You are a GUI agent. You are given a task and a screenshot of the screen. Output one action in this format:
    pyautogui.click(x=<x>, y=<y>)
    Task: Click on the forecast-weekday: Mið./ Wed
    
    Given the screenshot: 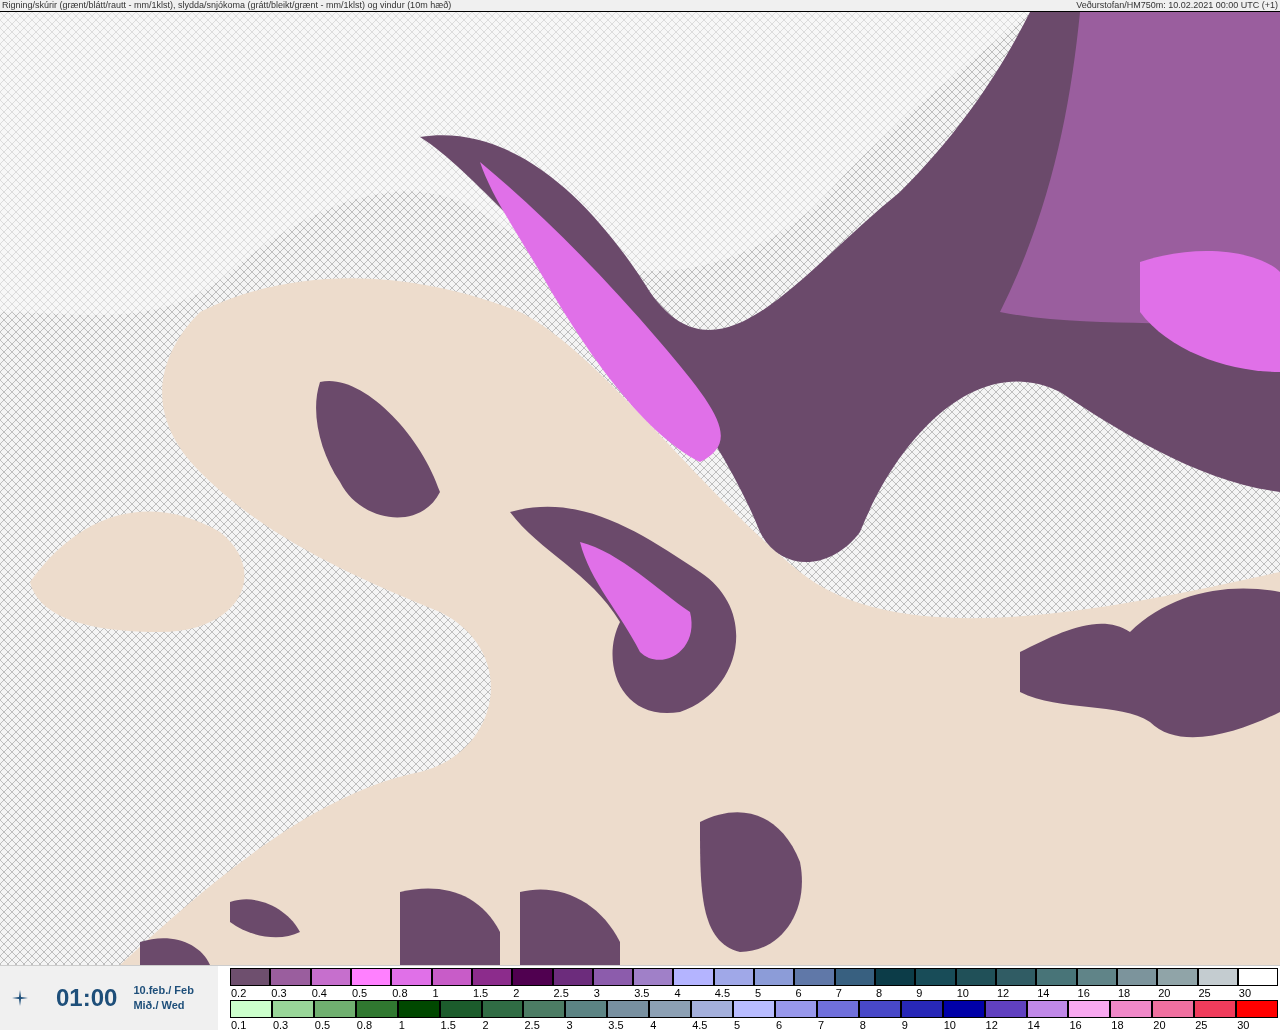 What is the action you would take?
    pyautogui.click(x=159, y=1005)
    